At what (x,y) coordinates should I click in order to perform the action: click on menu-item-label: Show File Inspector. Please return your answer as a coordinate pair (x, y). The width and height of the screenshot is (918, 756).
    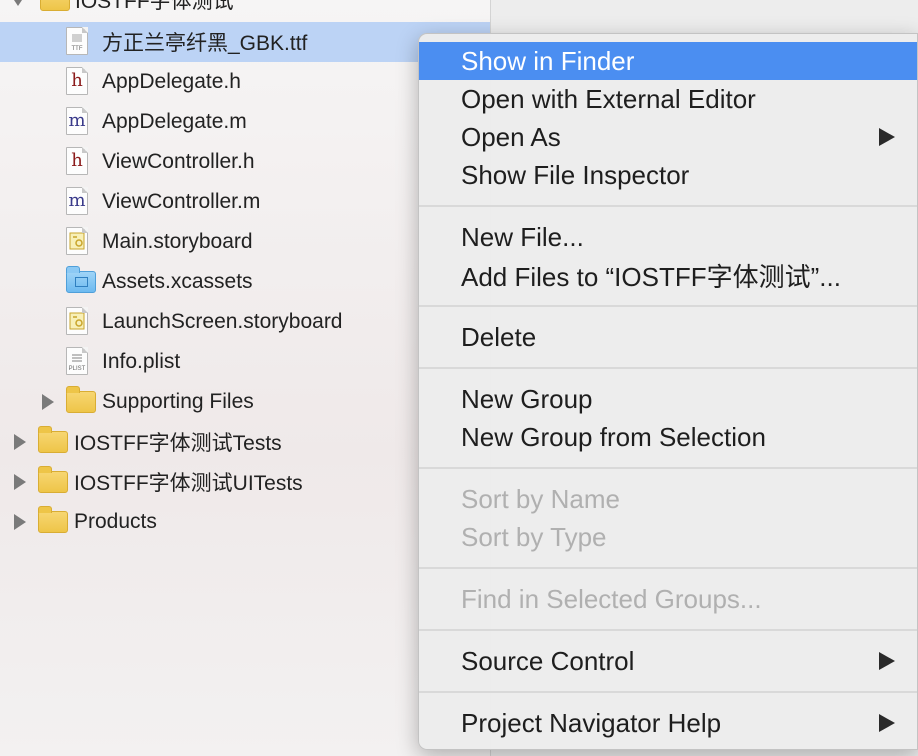
    Looking at the image, I should click on (575, 174).